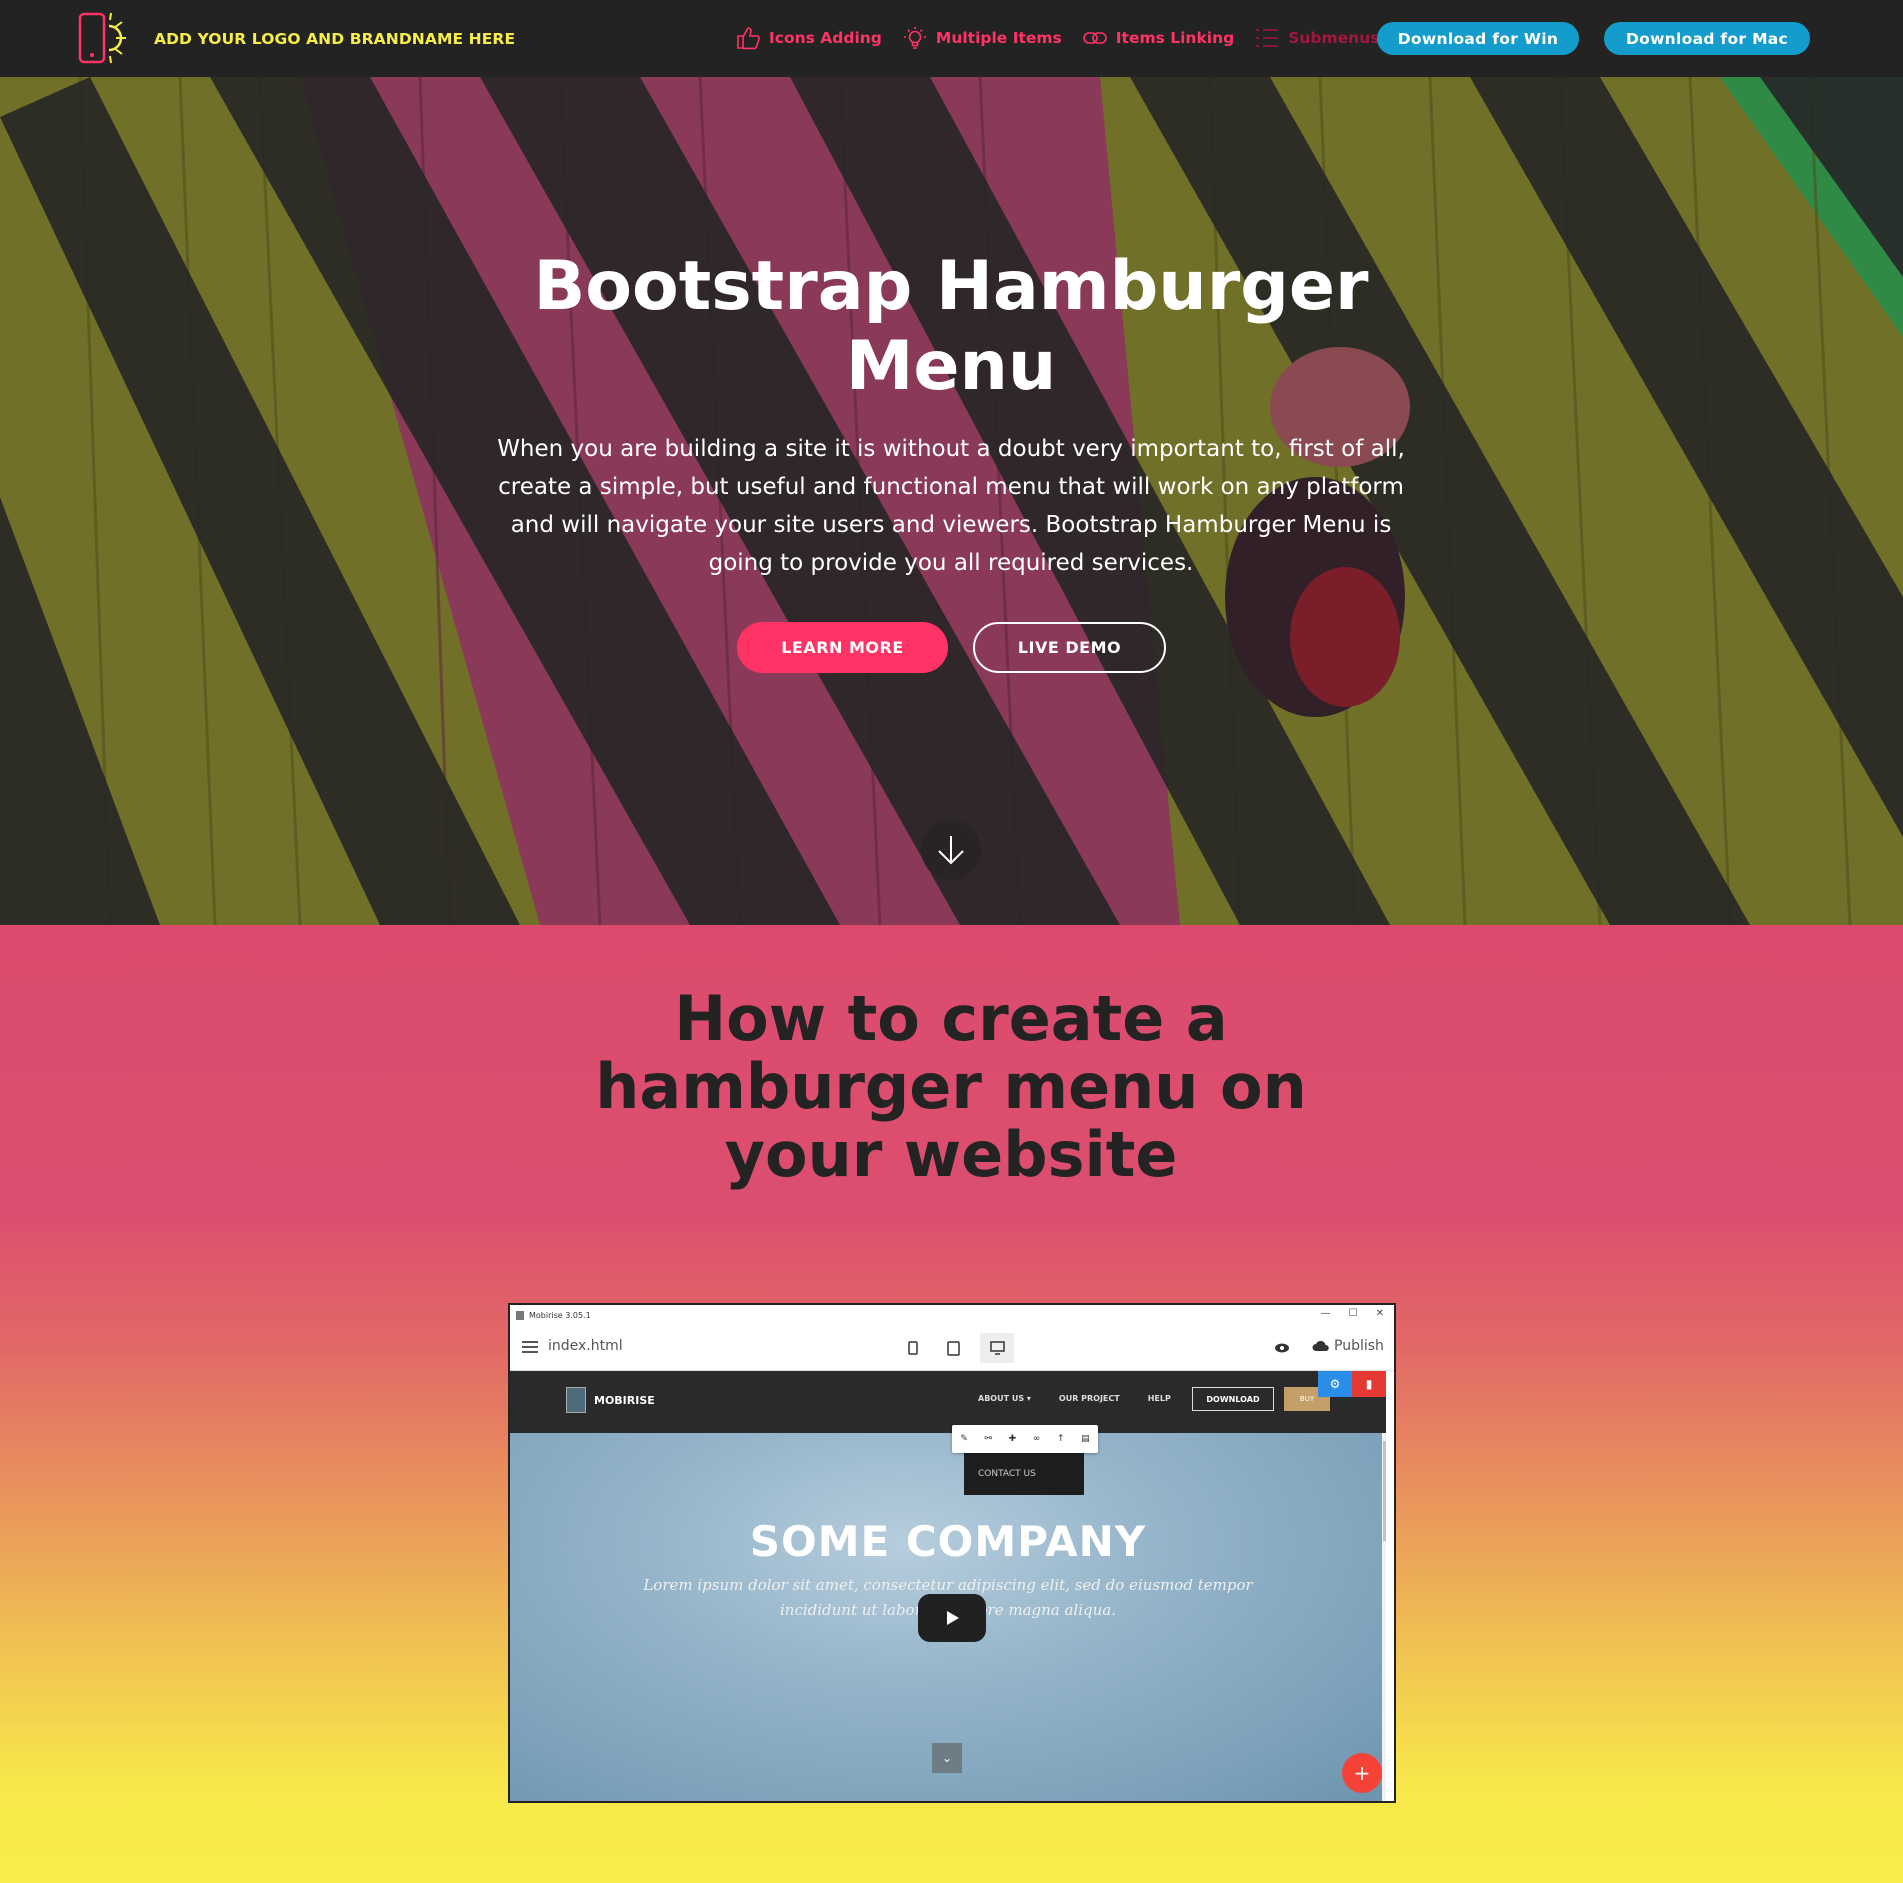 This screenshot has width=1903, height=1883. I want to click on preview-nav-links: ABOUT US ▾ OUR PROJECT HELP, so click(1074, 1398).